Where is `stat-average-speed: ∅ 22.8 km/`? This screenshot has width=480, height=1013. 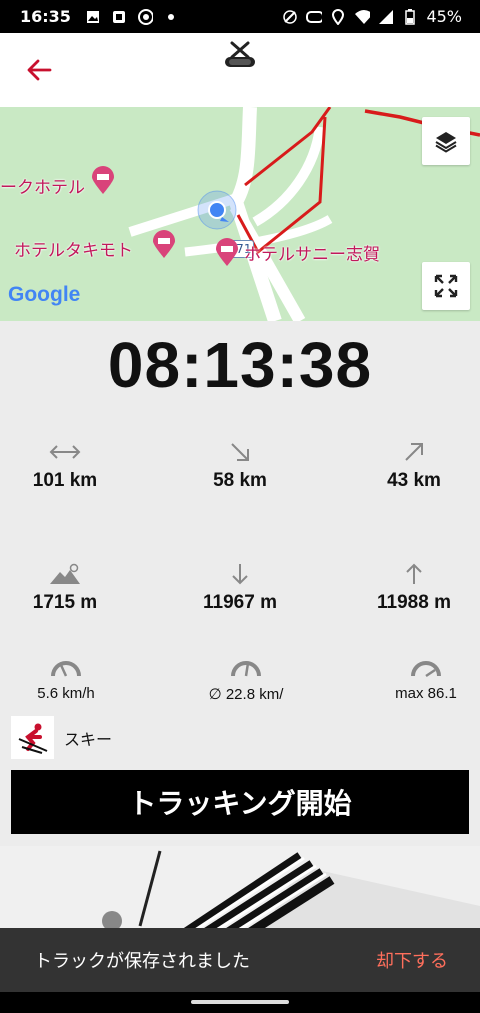
stat-average-speed: ∅ 22.8 km/ is located at coordinates (246, 679).